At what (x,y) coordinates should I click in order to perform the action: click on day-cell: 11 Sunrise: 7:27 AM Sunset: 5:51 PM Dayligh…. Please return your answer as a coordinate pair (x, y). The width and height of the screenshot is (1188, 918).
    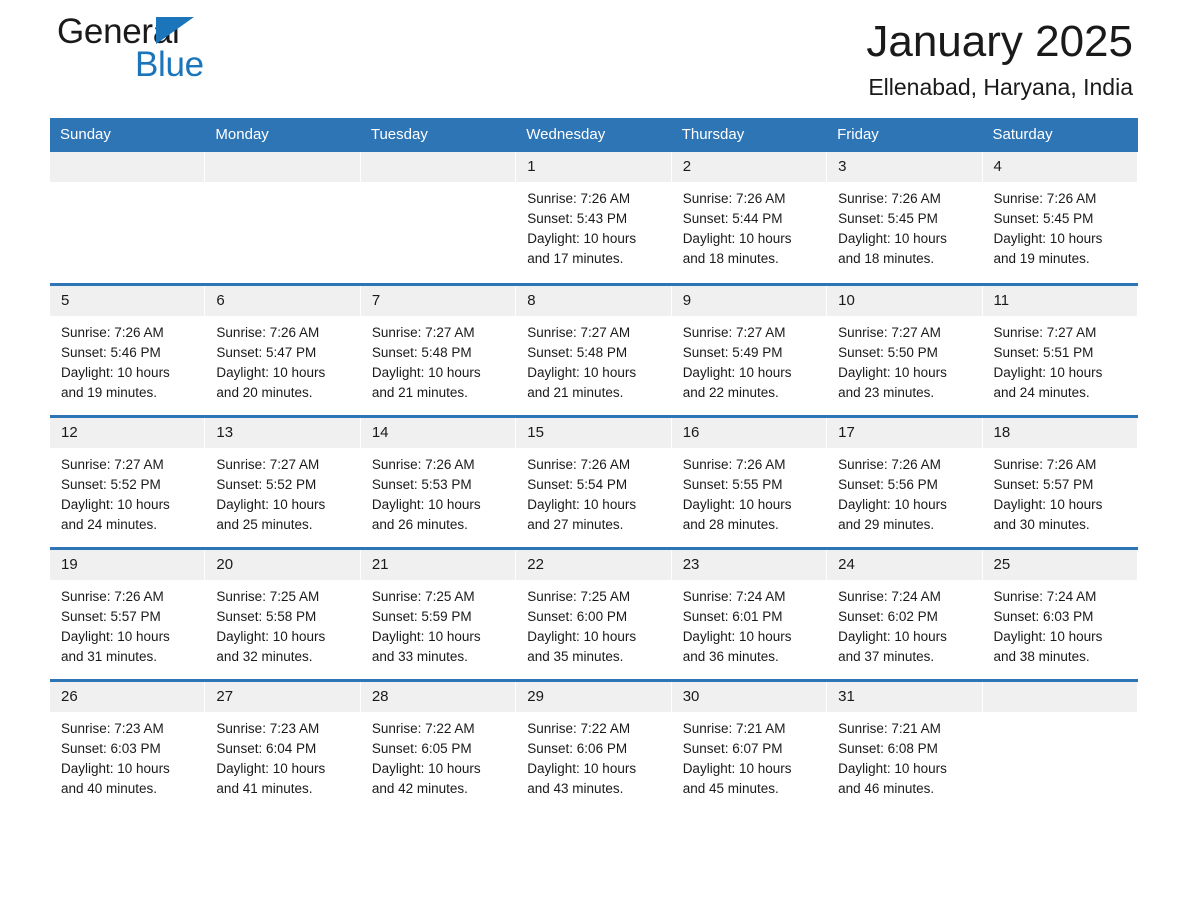
    Looking at the image, I should click on (1060, 349).